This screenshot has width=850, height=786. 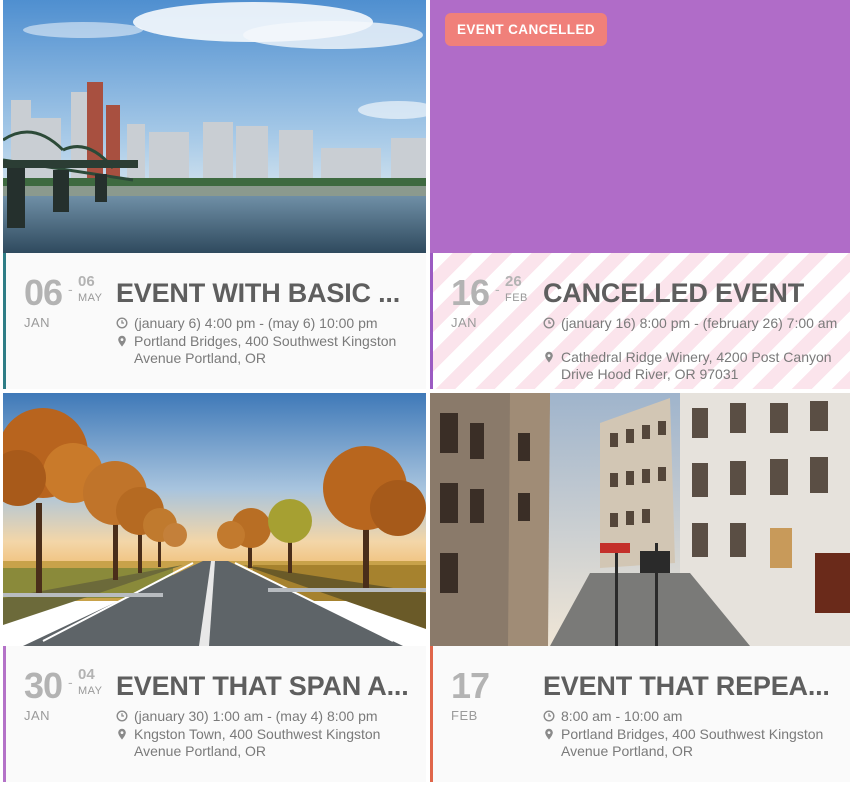 What do you see at coordinates (498, 701) in the screenshot?
I see `event-date: 17 FEB` at bounding box center [498, 701].